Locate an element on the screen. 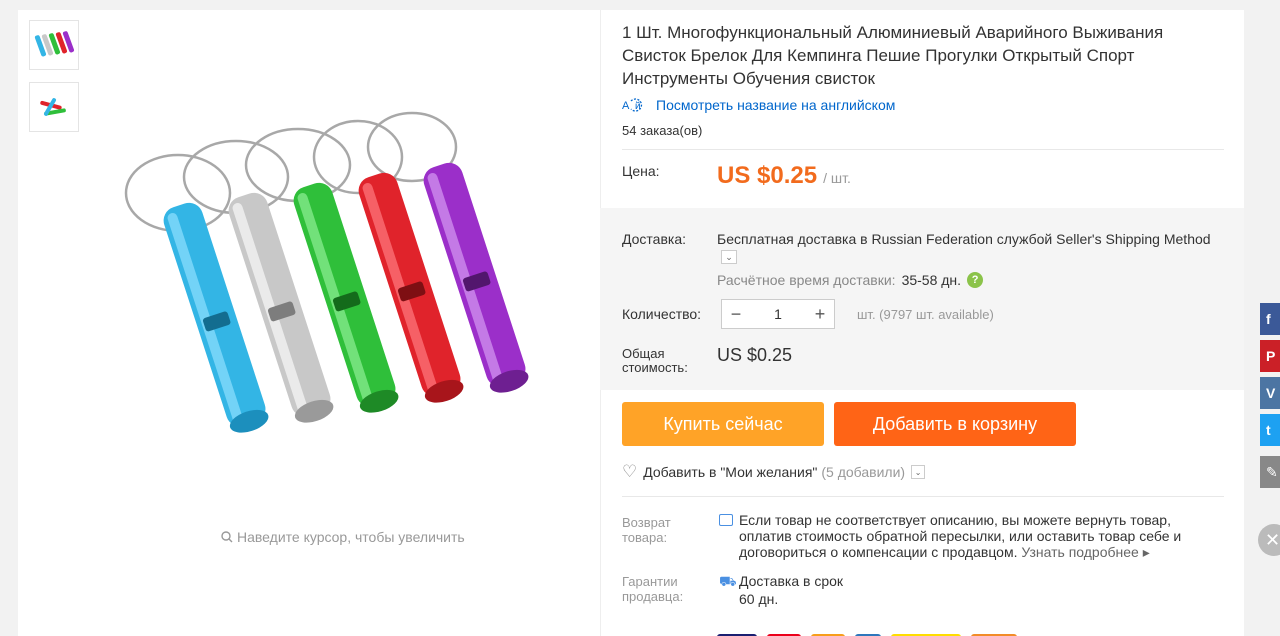 Image resolution: width=1280 pixels, height=636 pixels. shipping-dropdown: ⌄ is located at coordinates (729, 257).